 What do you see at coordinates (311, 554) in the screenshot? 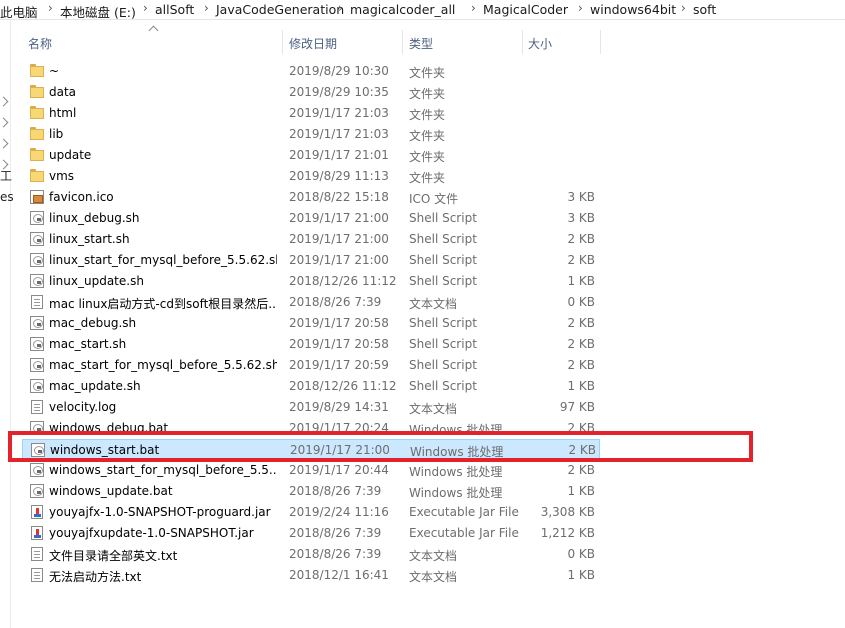
I see `file-row: 文件目录请全部英文.txt 2018/8/26 7:39 文本文档 0 KB` at bounding box center [311, 554].